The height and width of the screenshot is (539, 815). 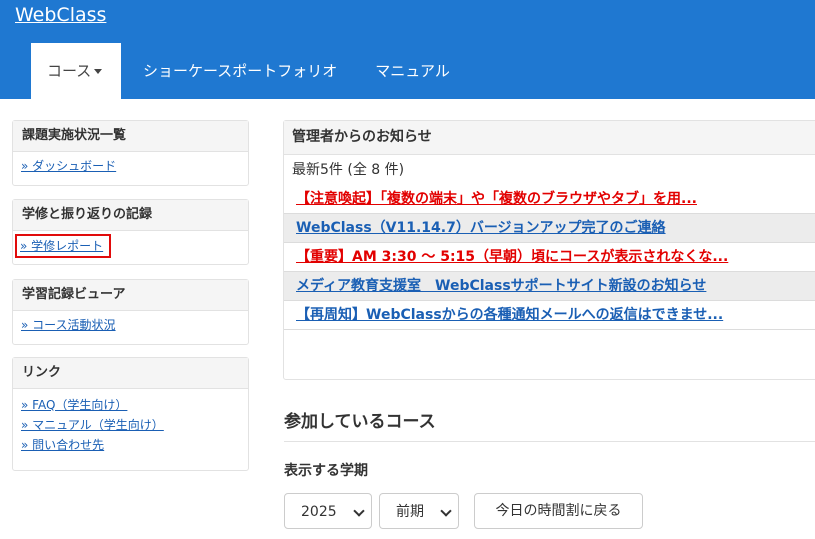 I want to click on contact-link: » 問い合わせ先, so click(x=130, y=445).